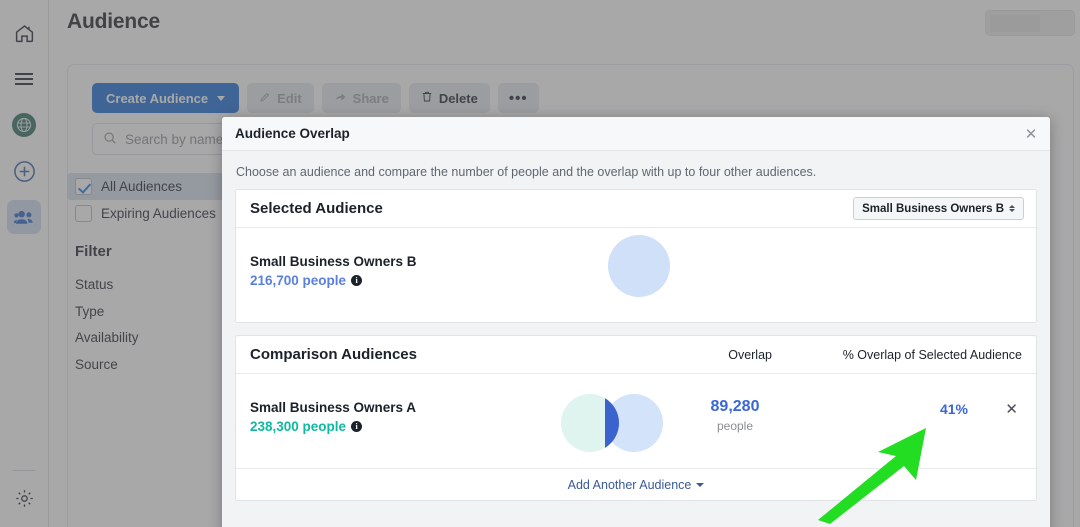  Describe the element at coordinates (735, 426) in the screenshot. I see `overlap-count-unit: people` at that location.